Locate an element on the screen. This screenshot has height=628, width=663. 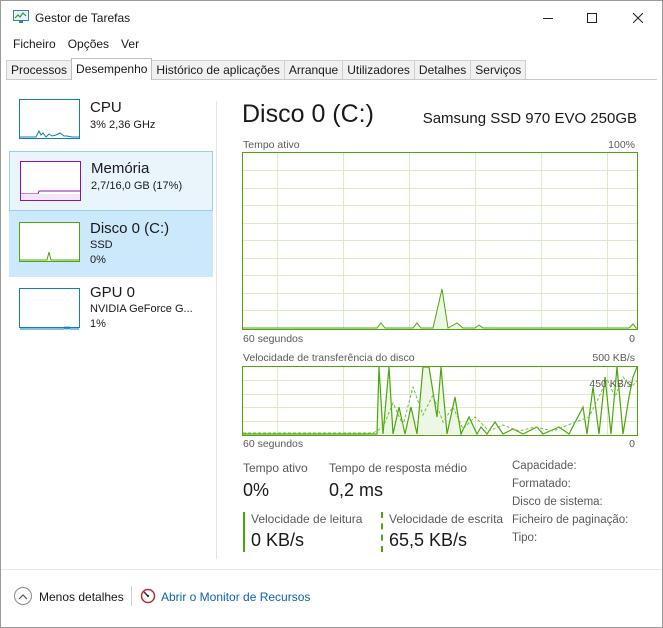
active-time-label: Tempo ativo is located at coordinates (275, 468).